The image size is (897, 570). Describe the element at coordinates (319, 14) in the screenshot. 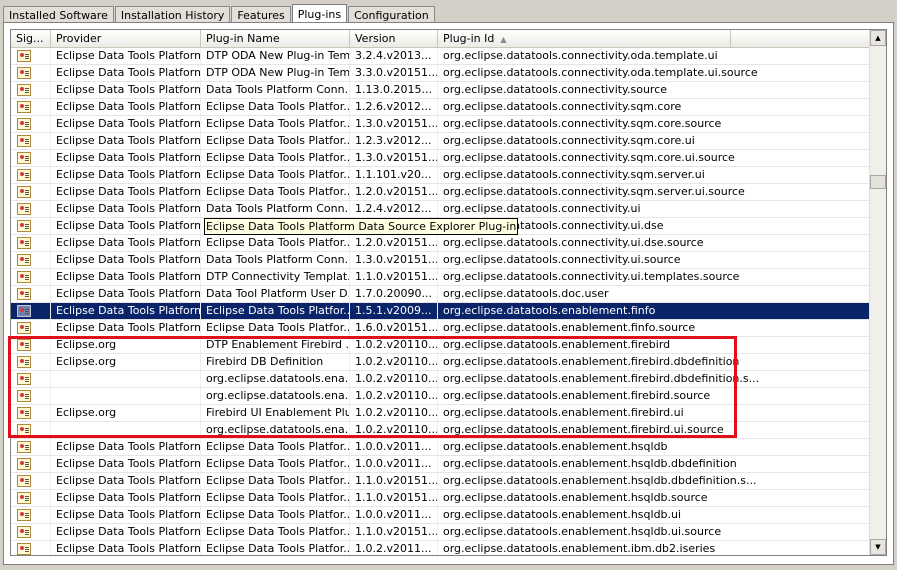

I see `tab-plug-ins: Plug-ins` at that location.